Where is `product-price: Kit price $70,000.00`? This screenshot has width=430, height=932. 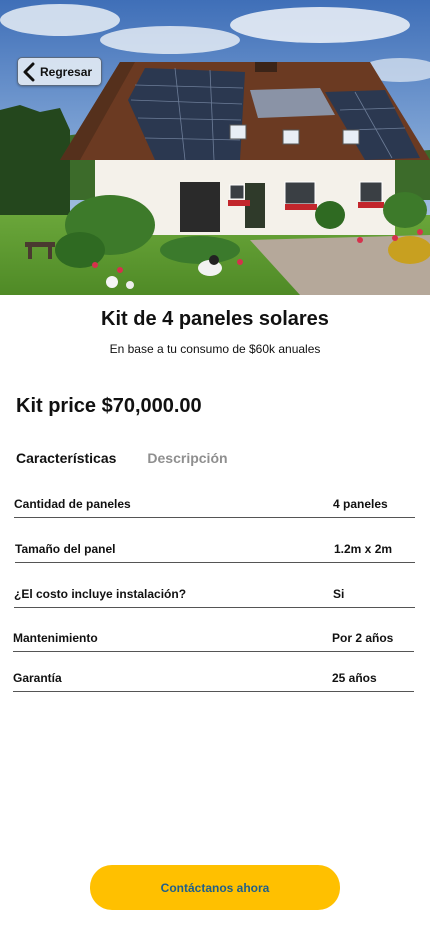 product-price: Kit price $70,000.00 is located at coordinates (109, 406).